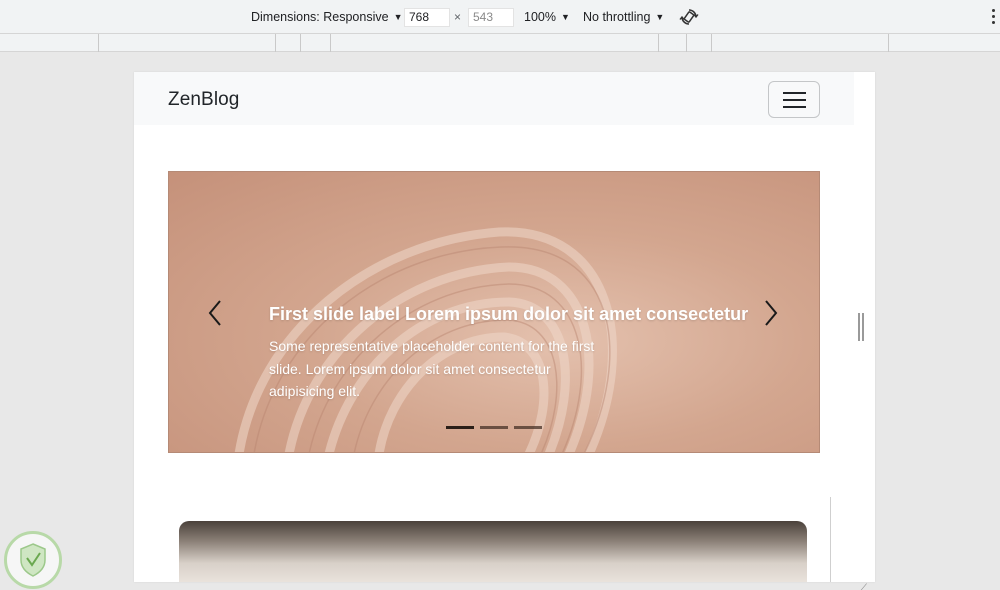 The image size is (1000, 590). I want to click on card-image, so click(493, 551).